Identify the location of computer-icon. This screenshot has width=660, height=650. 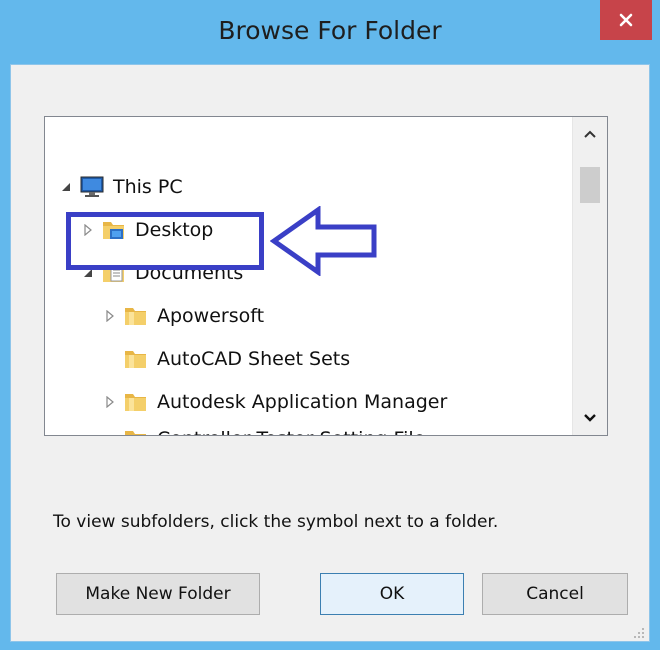
(92, 186).